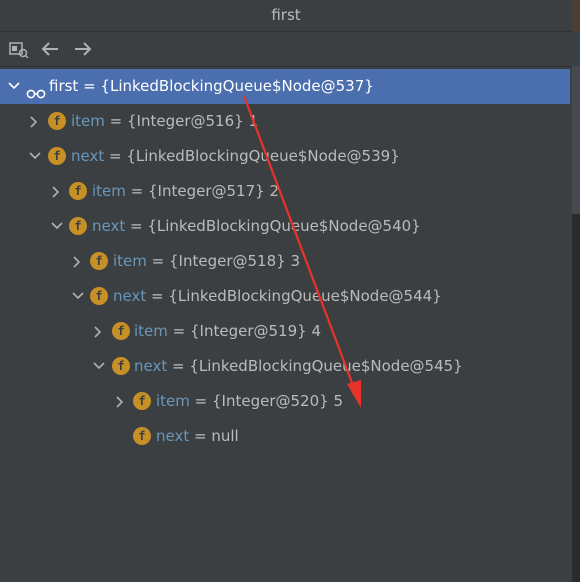 Image resolution: width=580 pixels, height=582 pixels. I want to click on back-arrow-icon, so click(50, 49).